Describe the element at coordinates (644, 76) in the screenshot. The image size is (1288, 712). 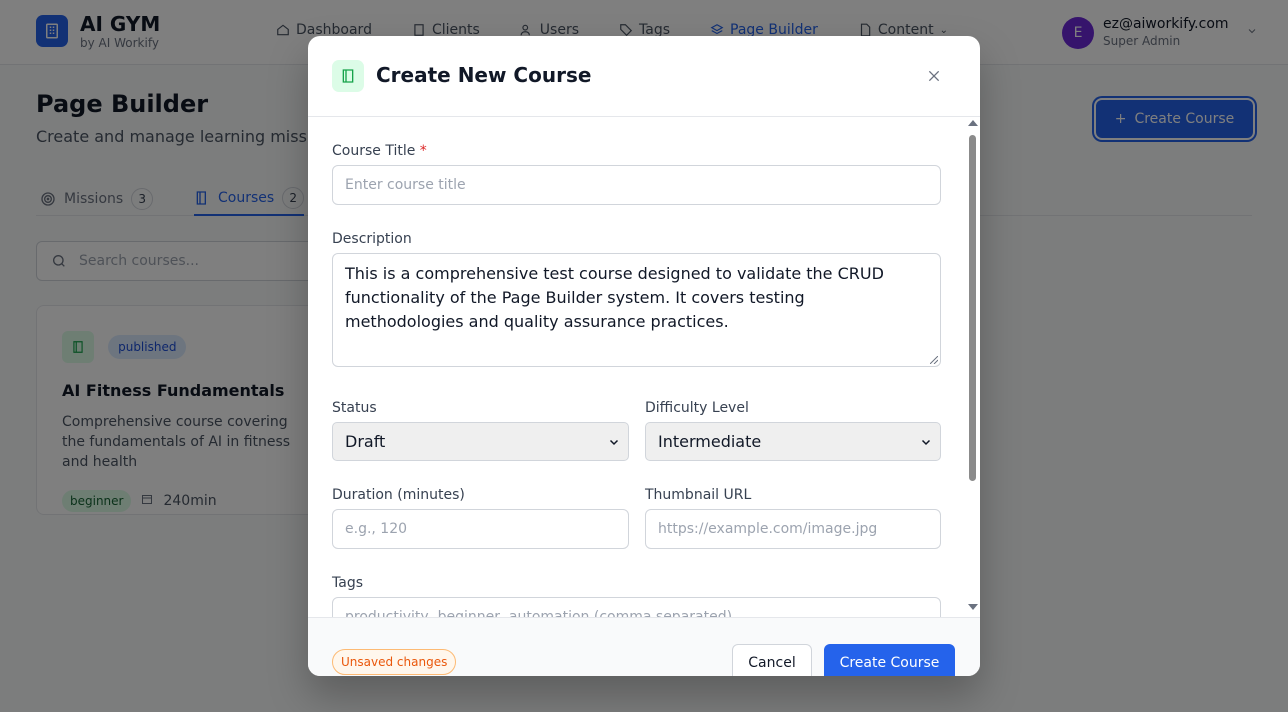
I see `modal-header: Create New Course` at that location.